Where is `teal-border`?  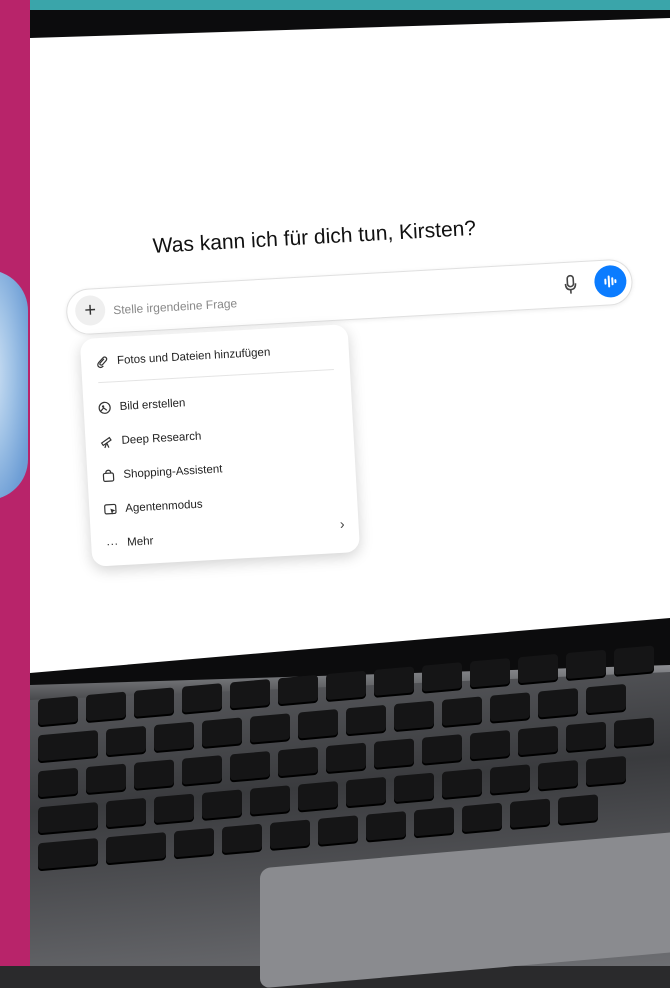 teal-border is located at coordinates (350, 5).